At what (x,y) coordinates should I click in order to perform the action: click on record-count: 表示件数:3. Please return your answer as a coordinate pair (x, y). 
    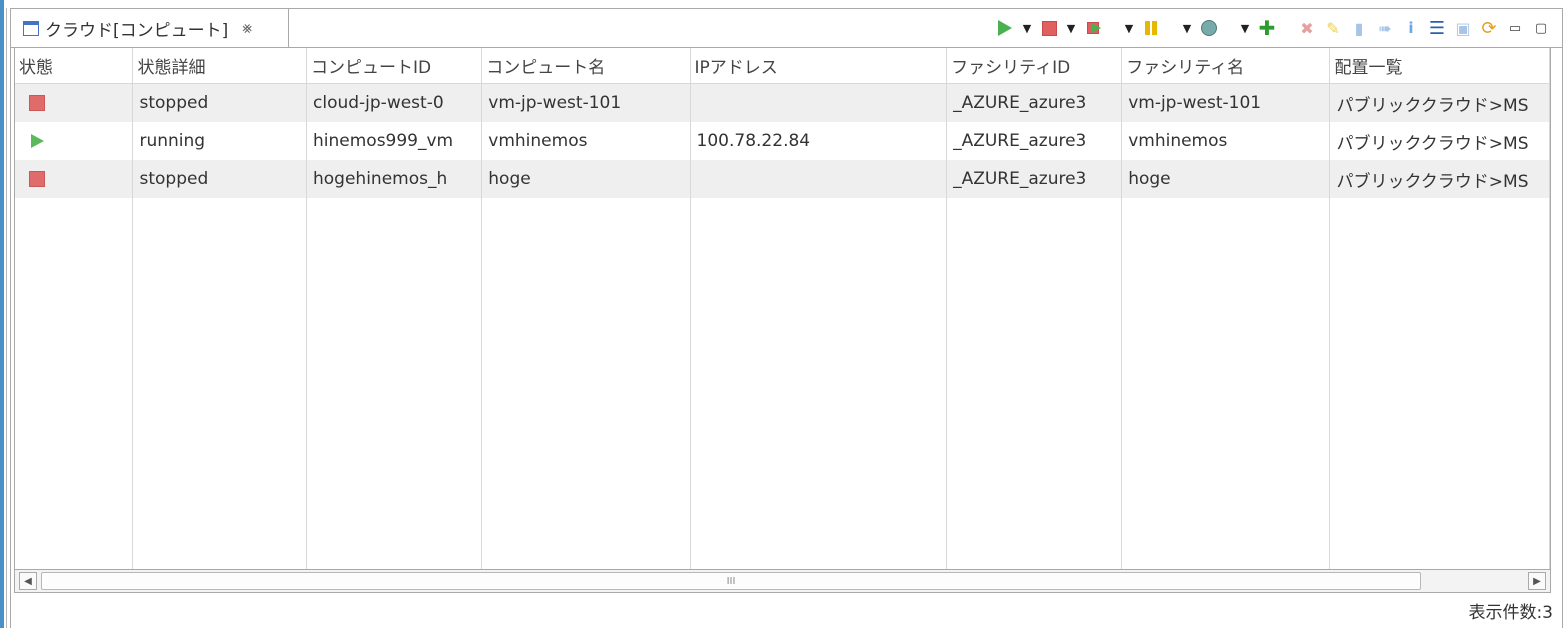
    Looking at the image, I should click on (1510, 613).